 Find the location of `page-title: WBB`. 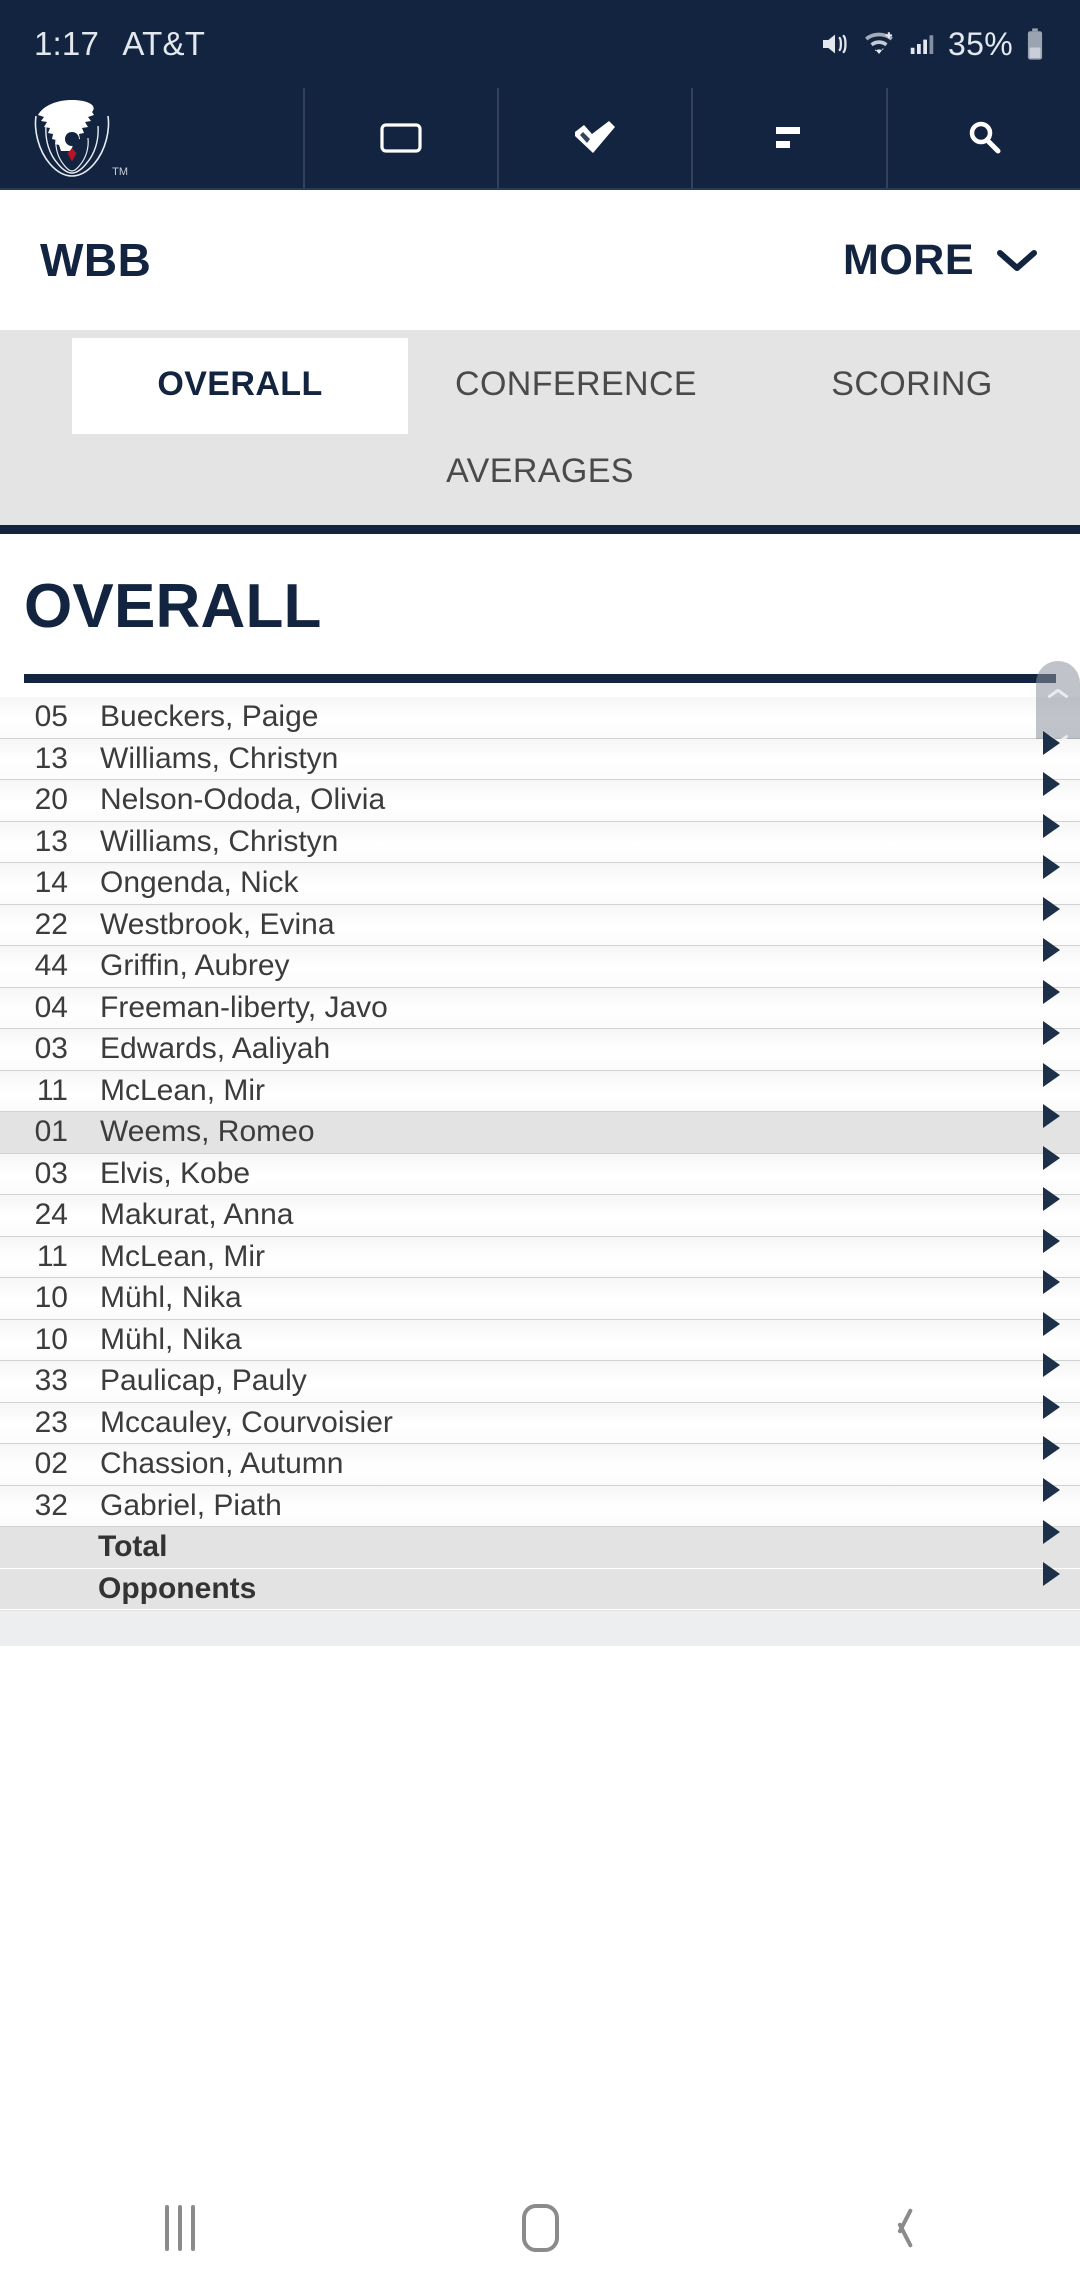

page-title: WBB is located at coordinates (96, 260).